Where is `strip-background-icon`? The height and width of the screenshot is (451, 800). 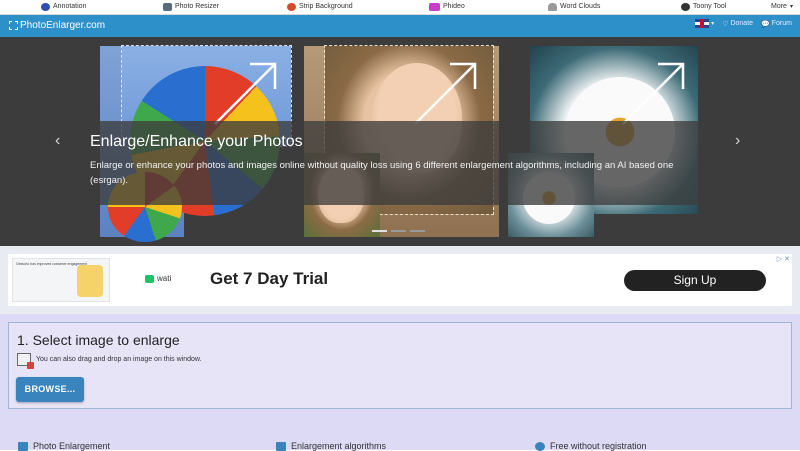 strip-background-icon is located at coordinates (291, 7).